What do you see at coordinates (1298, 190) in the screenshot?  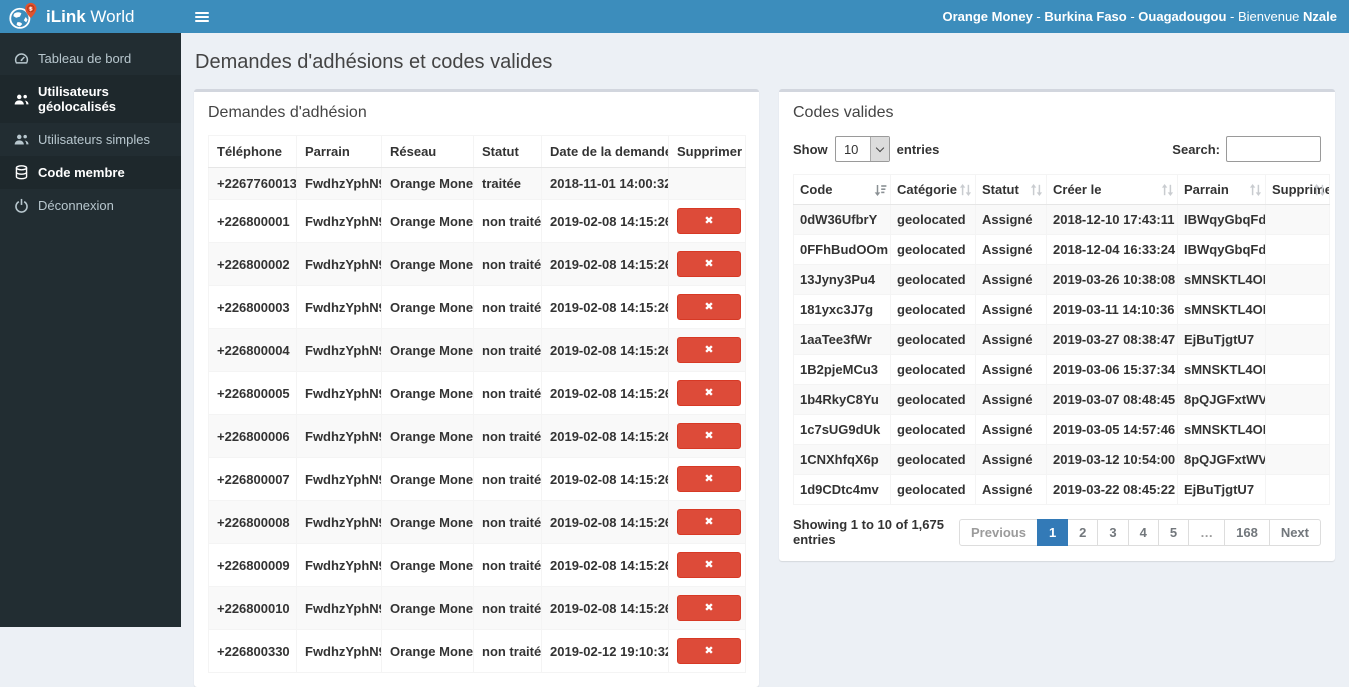 I see `column-header-sortable: Supprimer` at bounding box center [1298, 190].